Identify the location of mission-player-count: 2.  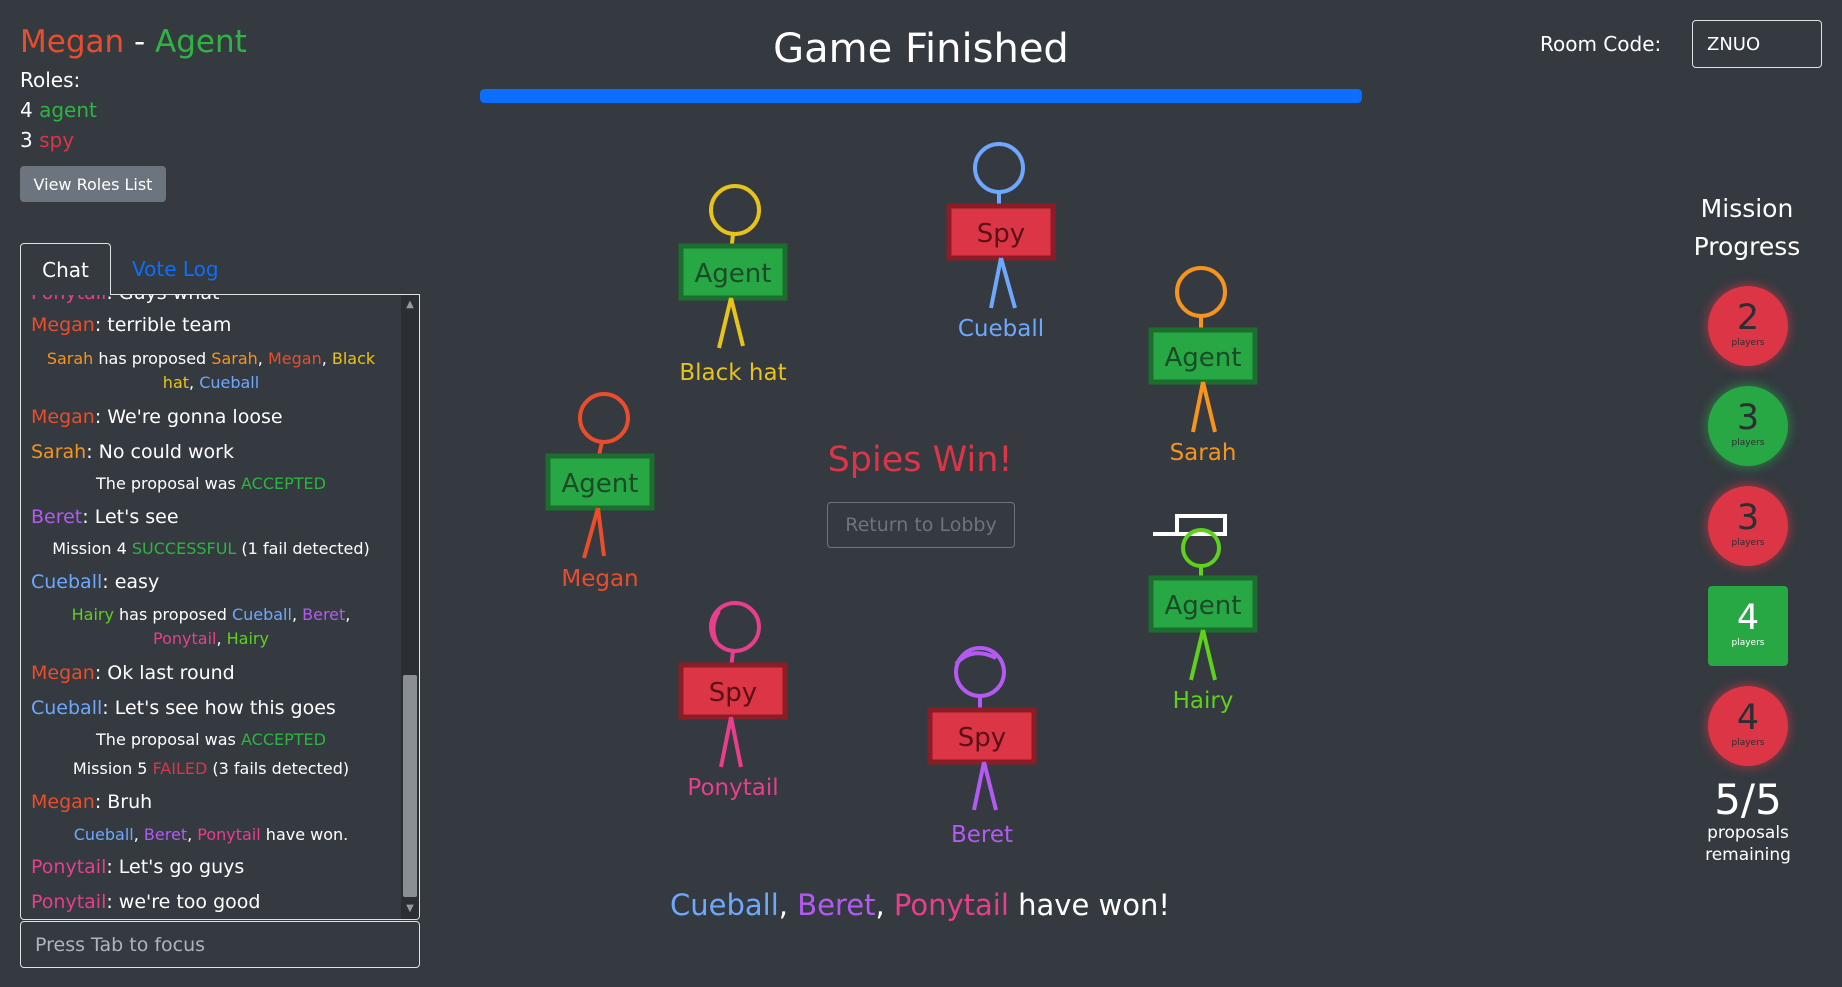
(1748, 318).